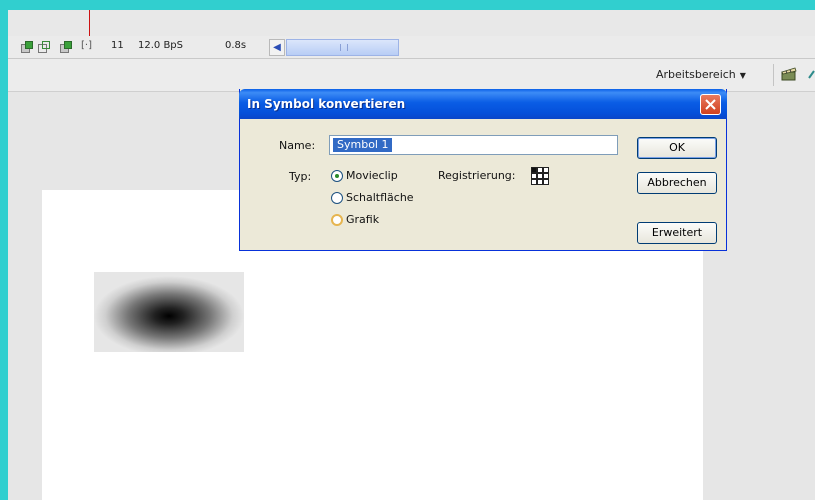  What do you see at coordinates (677, 233) in the screenshot?
I see `advanced-button: Erweitert` at bounding box center [677, 233].